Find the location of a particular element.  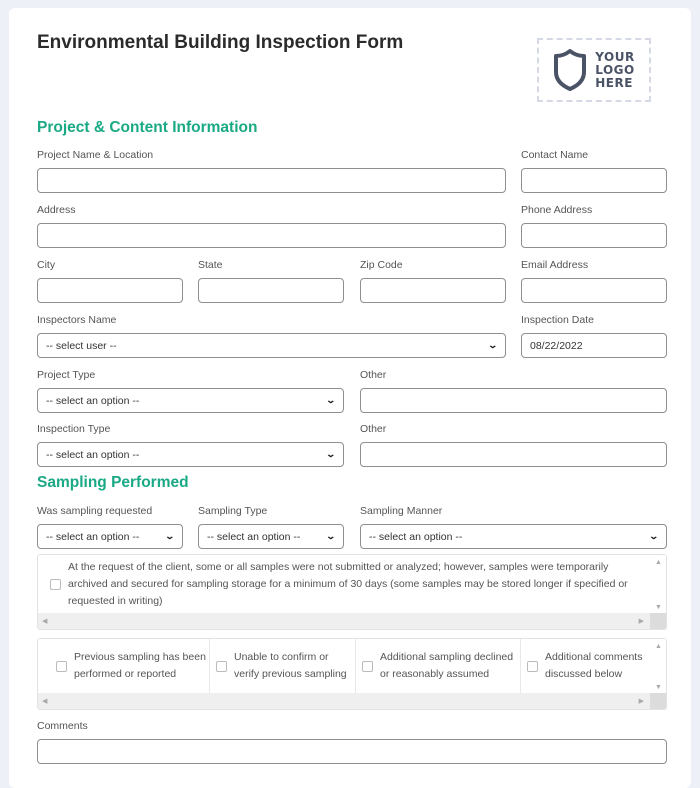

address-label: Address is located at coordinates (56, 210).